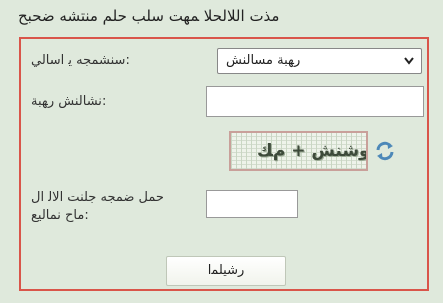 The width and height of the screenshot is (443, 303). I want to click on chevron-down-icon, so click(409, 65).